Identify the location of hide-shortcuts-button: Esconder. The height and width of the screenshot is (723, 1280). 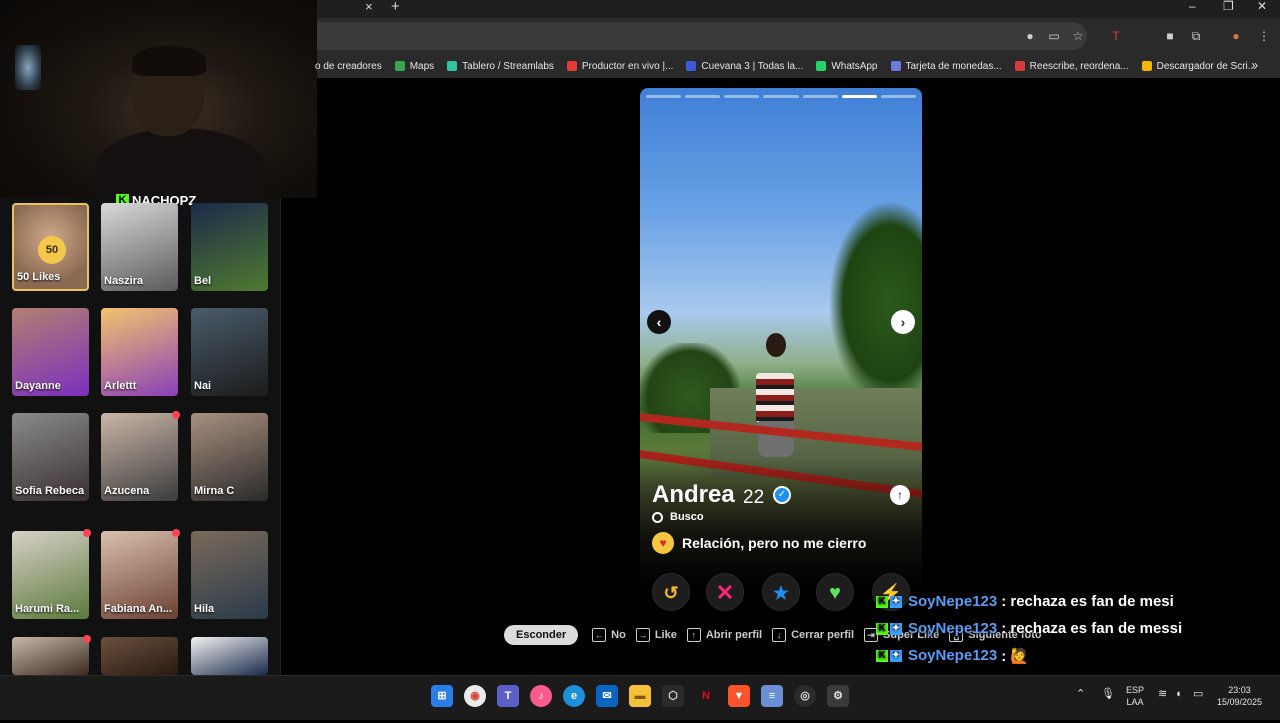
(541, 635).